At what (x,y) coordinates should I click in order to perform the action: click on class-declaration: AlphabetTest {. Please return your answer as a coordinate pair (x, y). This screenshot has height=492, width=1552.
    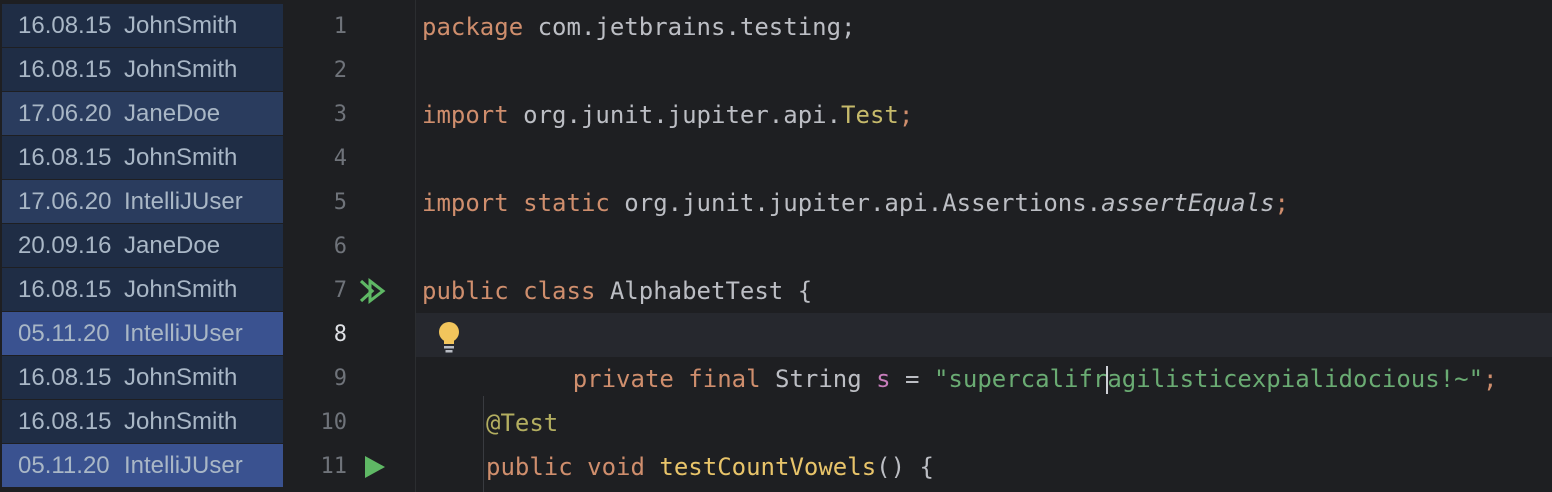
    Looking at the image, I should click on (704, 291).